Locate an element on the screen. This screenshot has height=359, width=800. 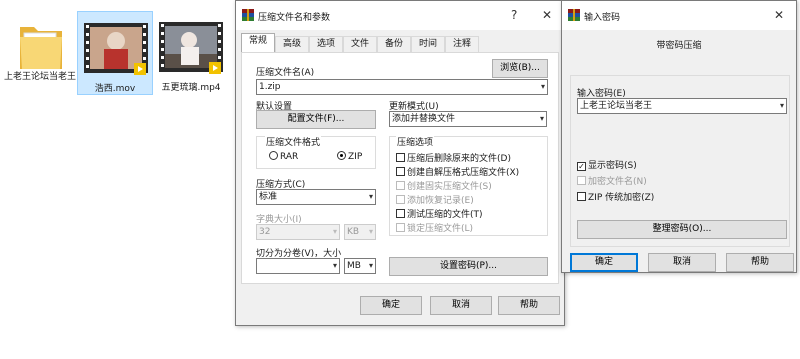
file-name: 上老王论坛当老王 is located at coordinates (39, 77).